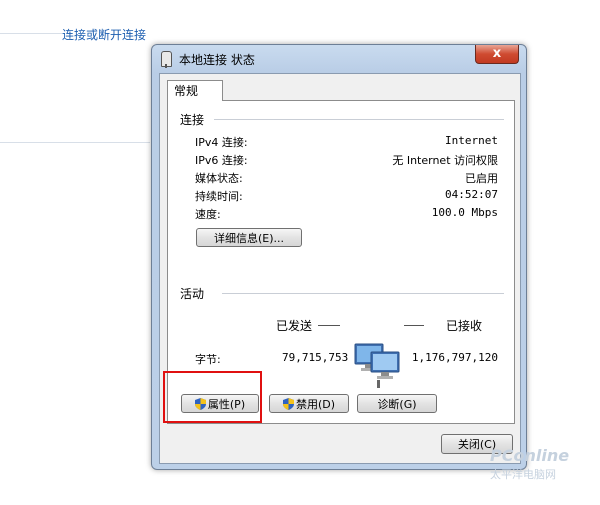  I want to click on network-adapter-icon, so click(166, 59).